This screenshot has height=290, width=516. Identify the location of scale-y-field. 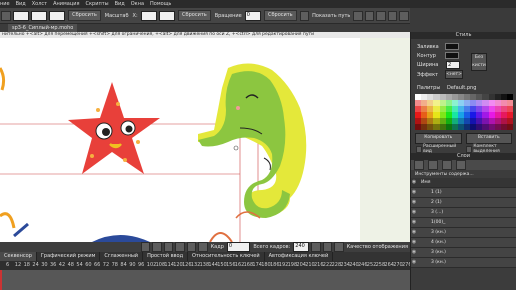
(167, 15).